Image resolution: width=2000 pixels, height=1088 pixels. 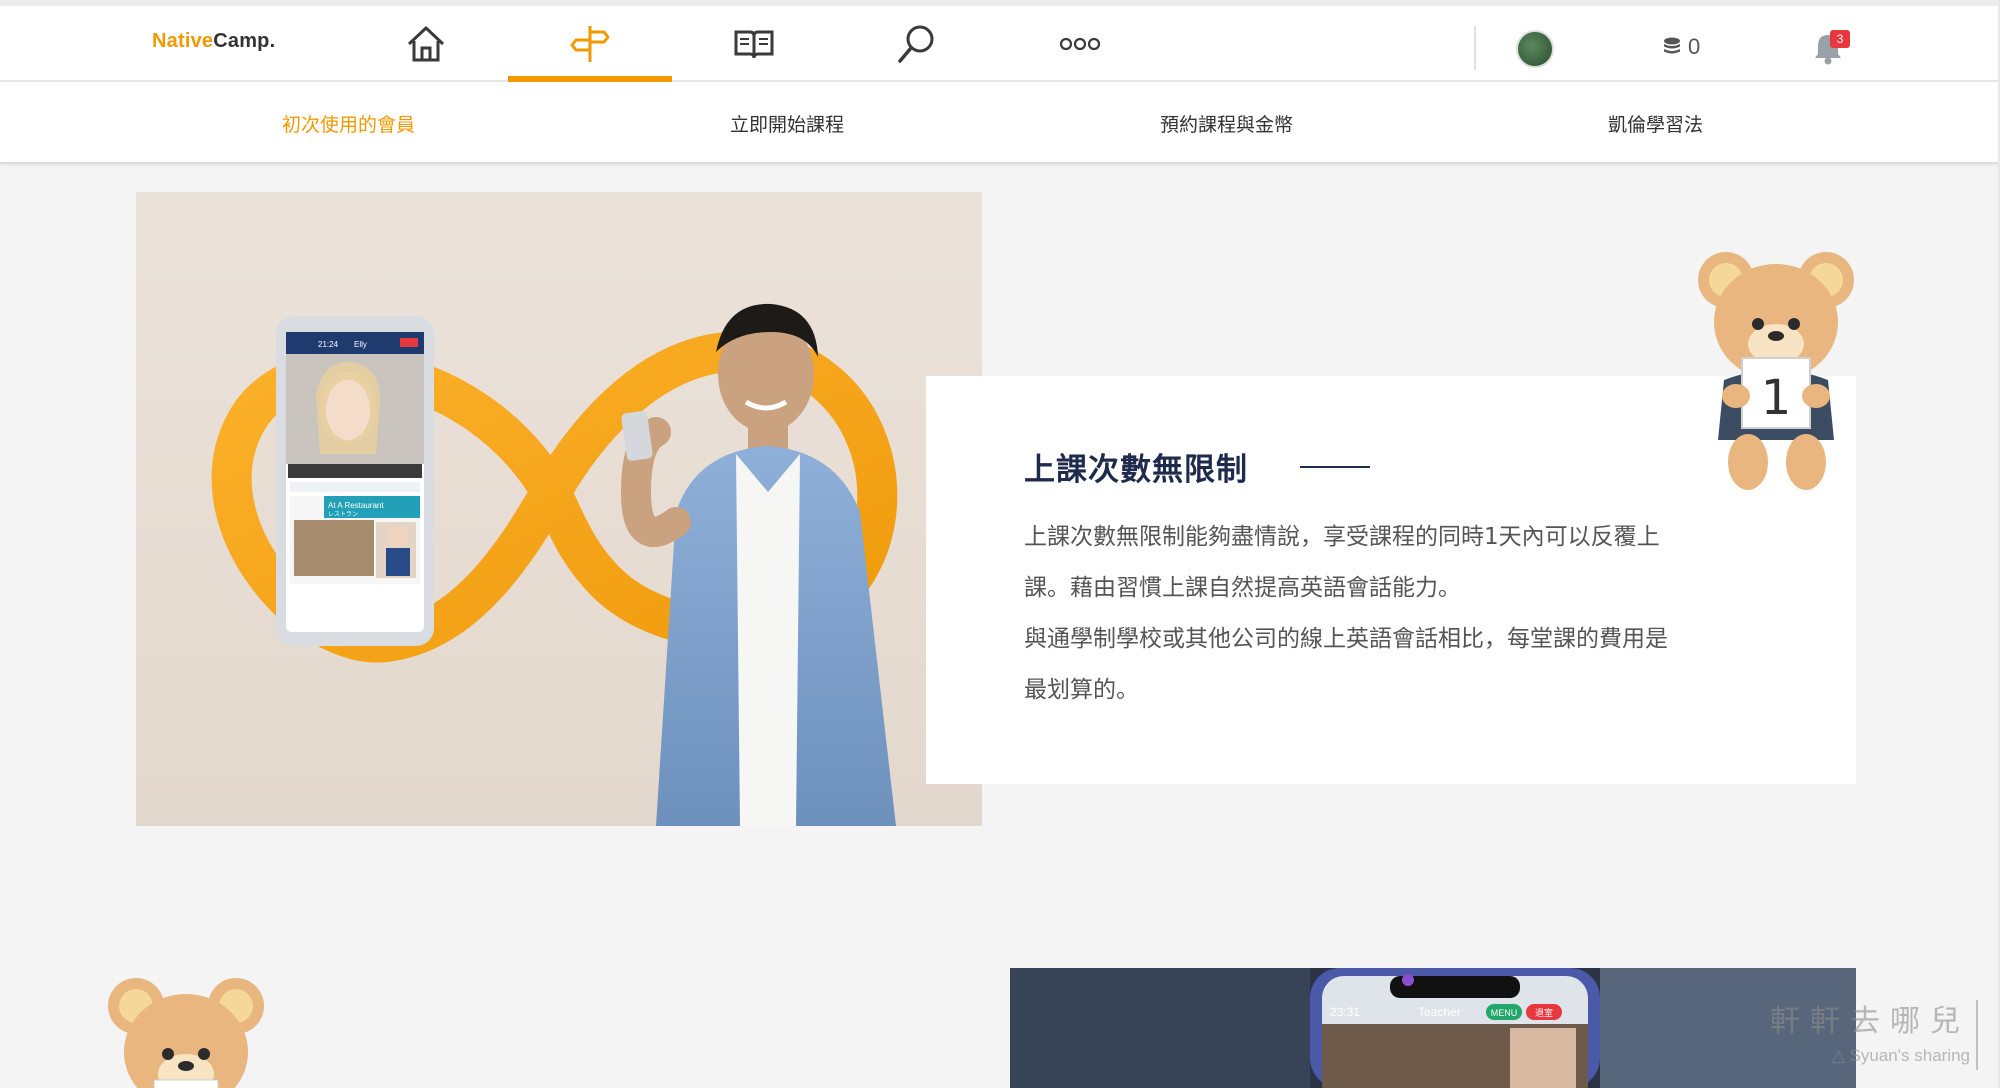 I want to click on description-line: 與通學制學校或其他公司的線上英語會話相比，每堂課的費用是, so click(x=1346, y=639).